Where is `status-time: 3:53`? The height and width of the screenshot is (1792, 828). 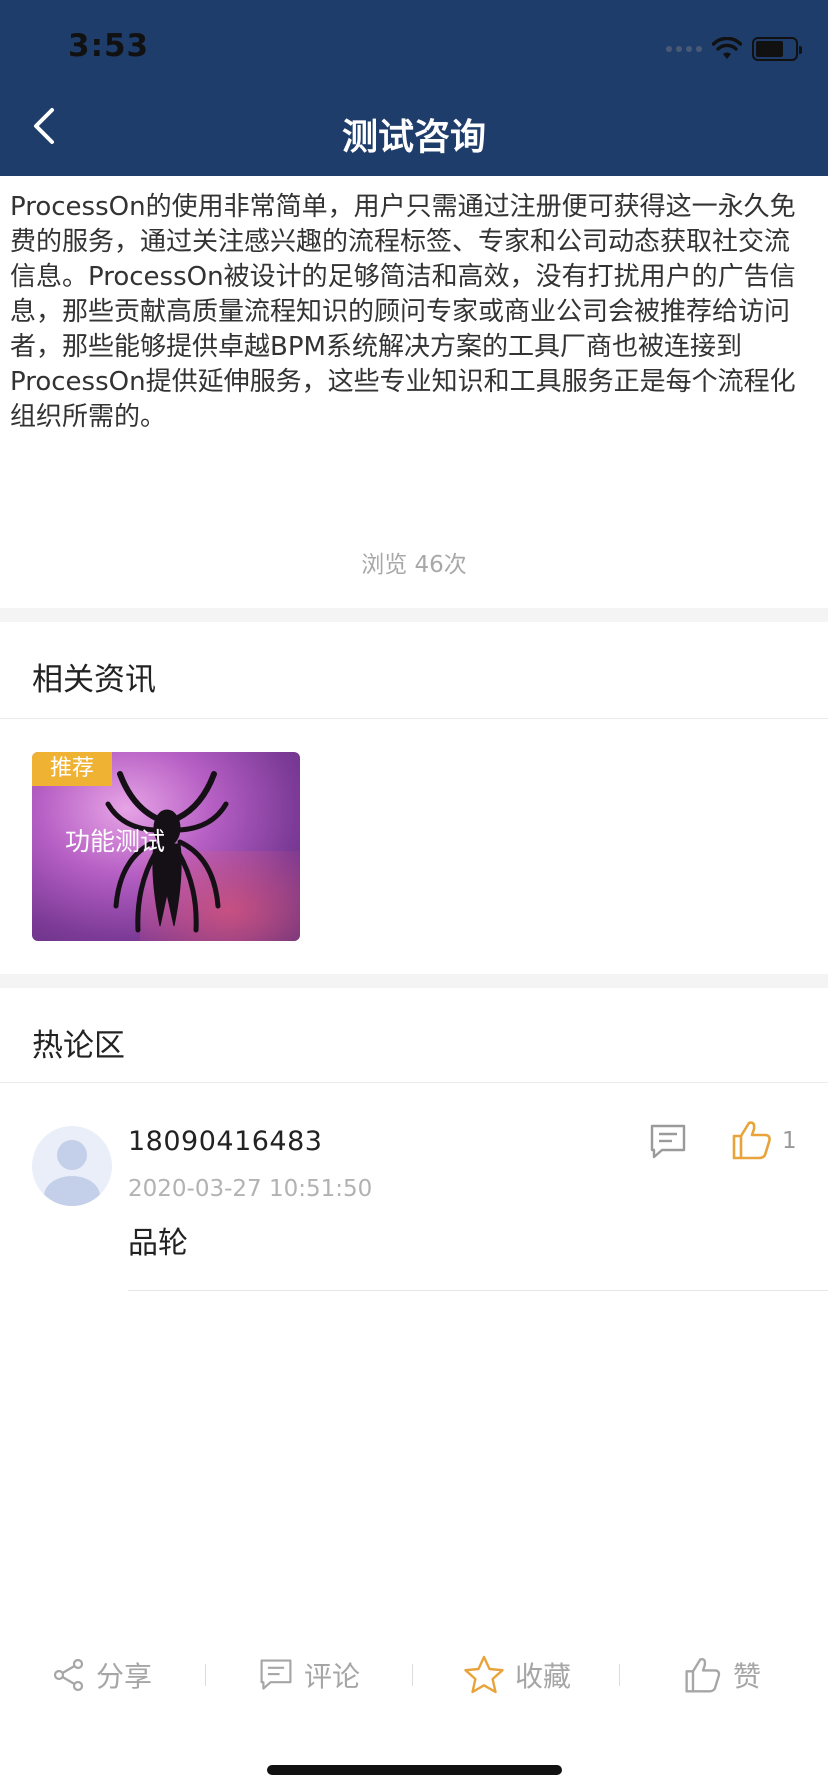
status-time: 3:53 is located at coordinates (109, 46).